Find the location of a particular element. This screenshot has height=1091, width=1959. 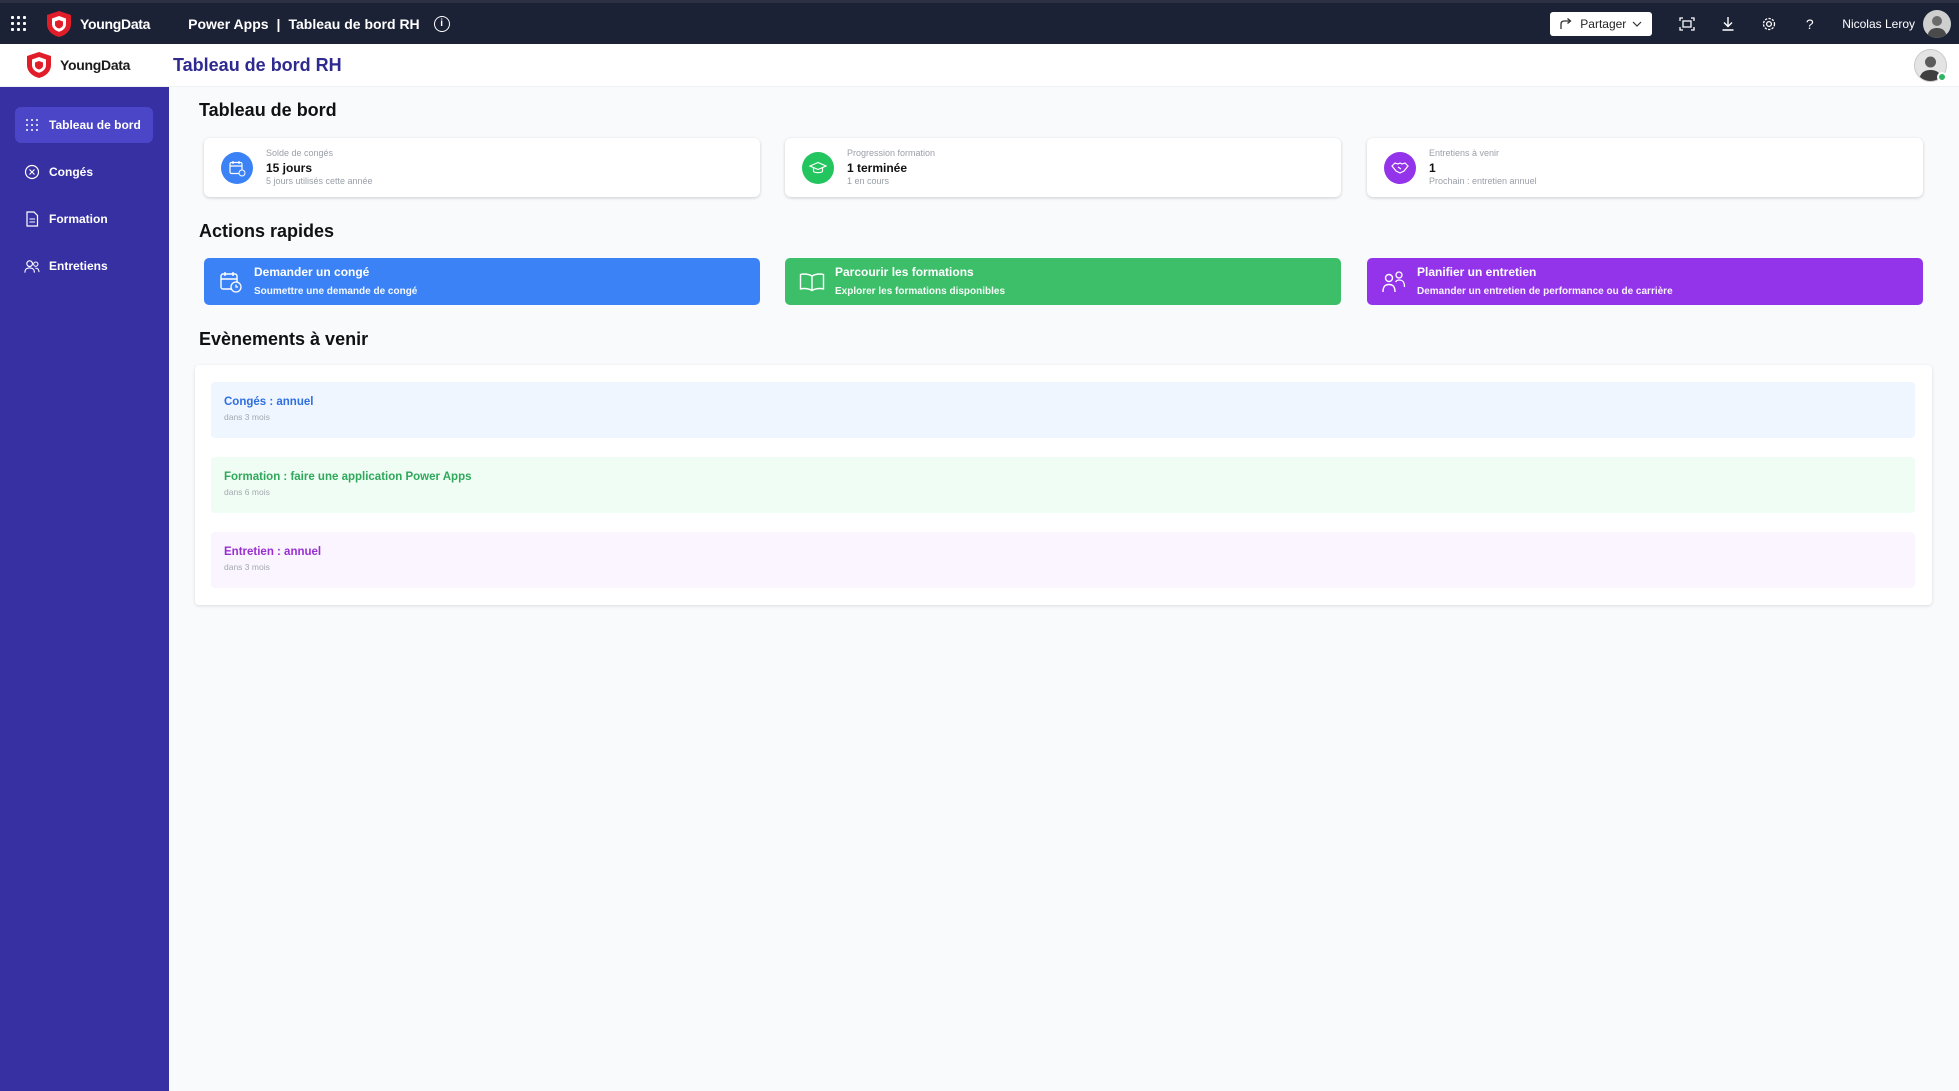

document-icon is located at coordinates (32, 219).